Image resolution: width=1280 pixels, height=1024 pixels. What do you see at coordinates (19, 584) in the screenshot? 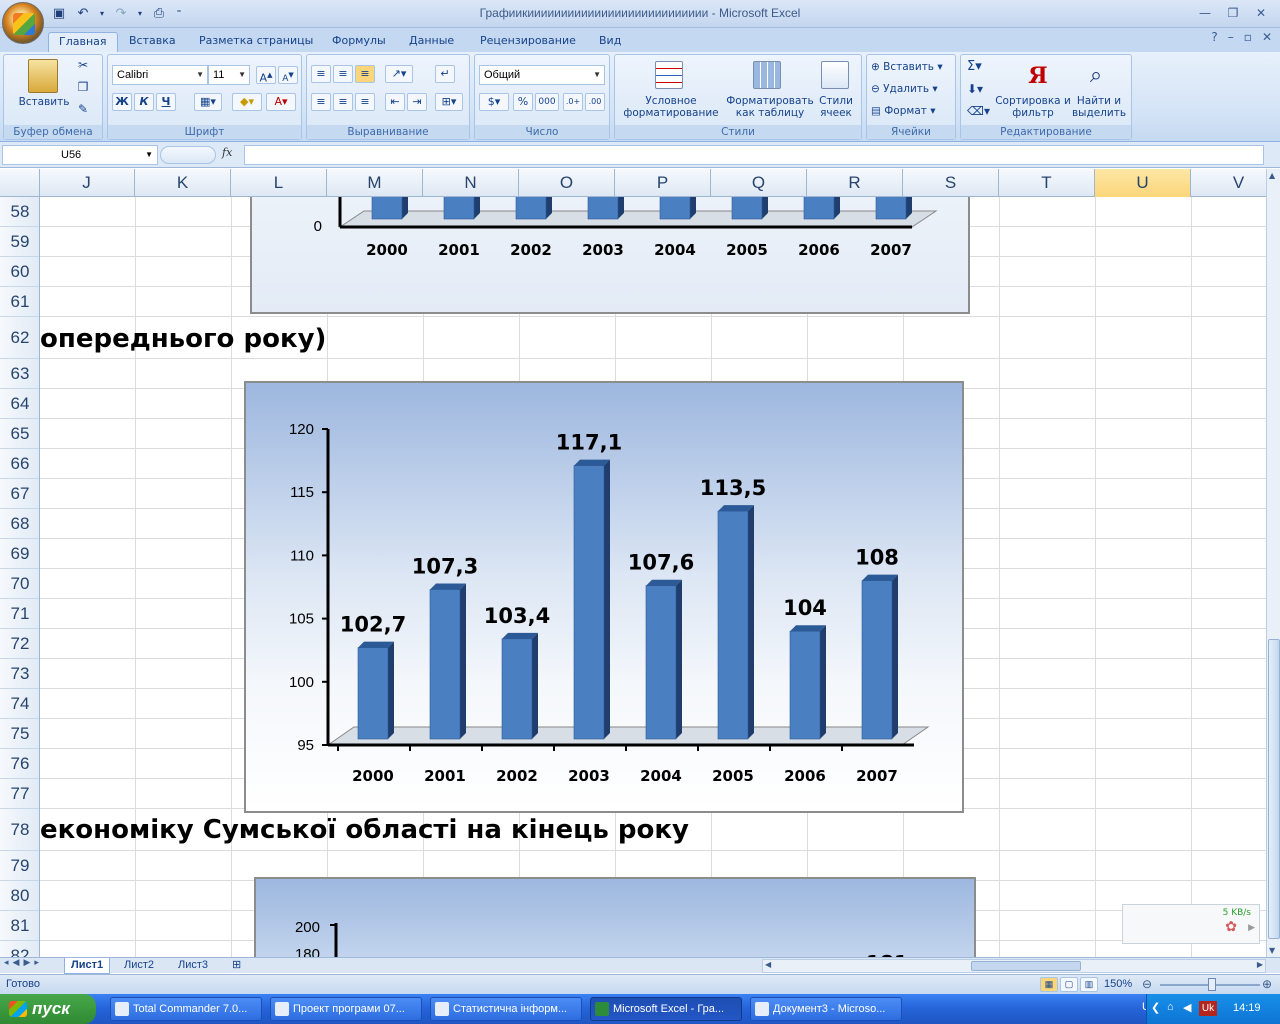
I see `row-header-70: 70` at bounding box center [19, 584].